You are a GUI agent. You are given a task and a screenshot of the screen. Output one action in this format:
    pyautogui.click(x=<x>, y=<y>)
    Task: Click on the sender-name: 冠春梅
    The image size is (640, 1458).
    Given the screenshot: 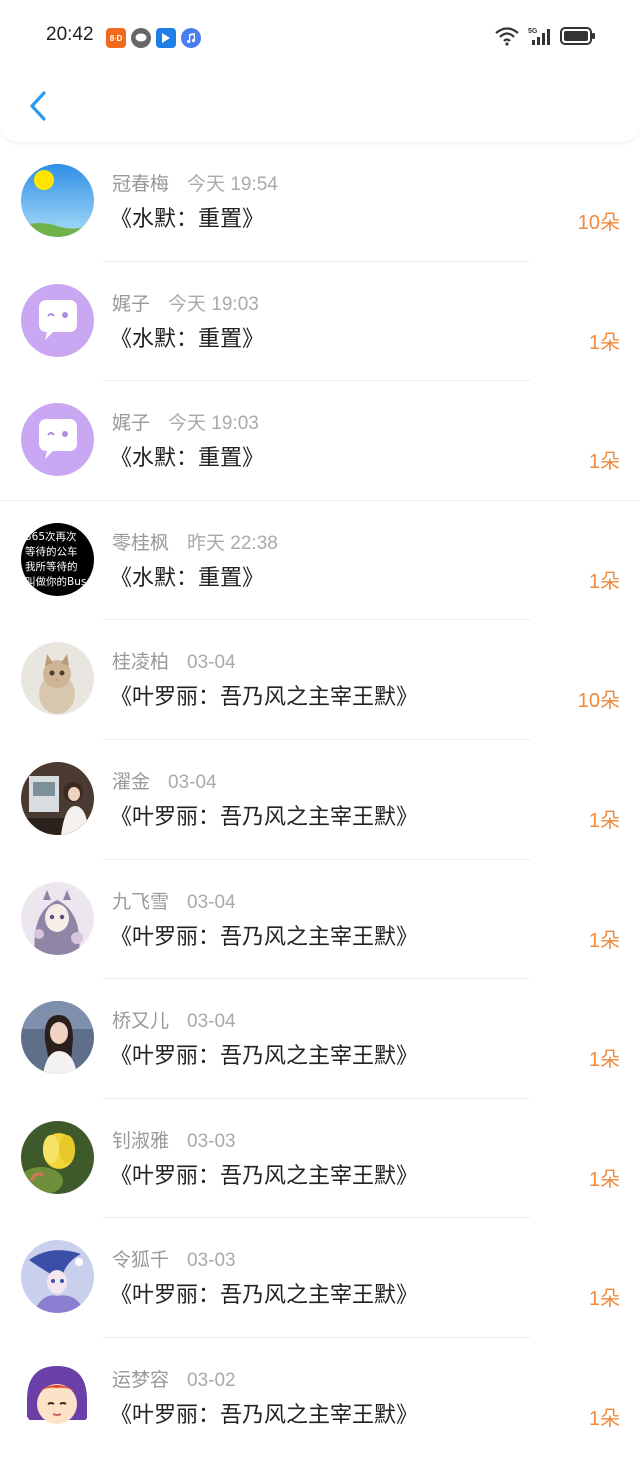 What is the action you would take?
    pyautogui.click(x=141, y=184)
    